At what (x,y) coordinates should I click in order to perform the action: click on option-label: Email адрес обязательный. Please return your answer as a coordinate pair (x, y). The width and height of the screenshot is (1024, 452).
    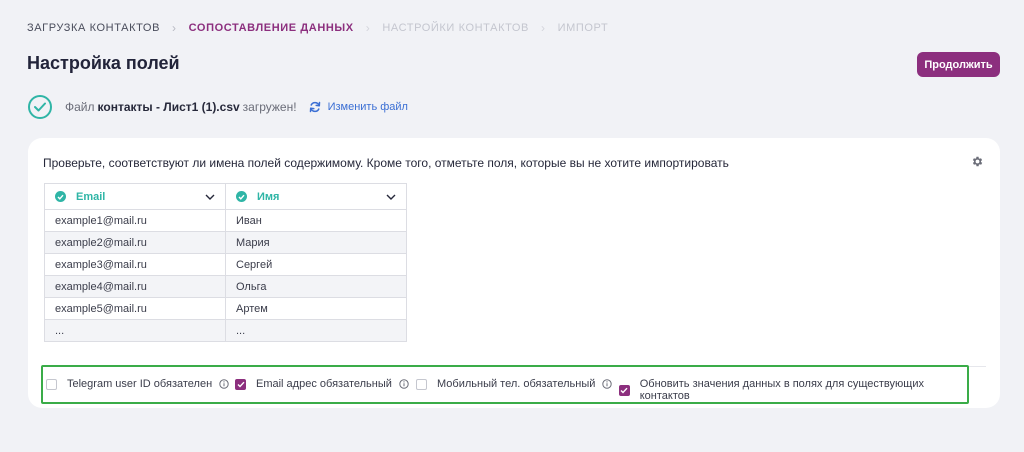
    Looking at the image, I should click on (324, 384).